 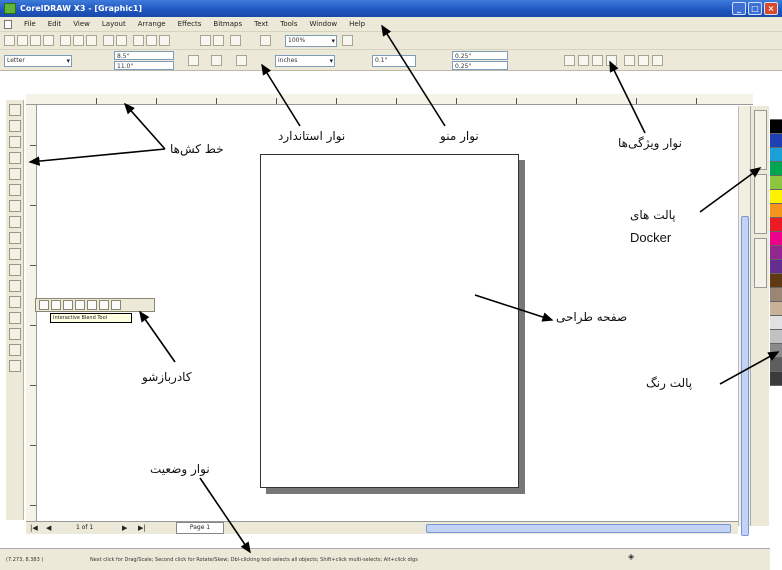 What do you see at coordinates (22, 40) in the screenshot?
I see `open-icon` at bounding box center [22, 40].